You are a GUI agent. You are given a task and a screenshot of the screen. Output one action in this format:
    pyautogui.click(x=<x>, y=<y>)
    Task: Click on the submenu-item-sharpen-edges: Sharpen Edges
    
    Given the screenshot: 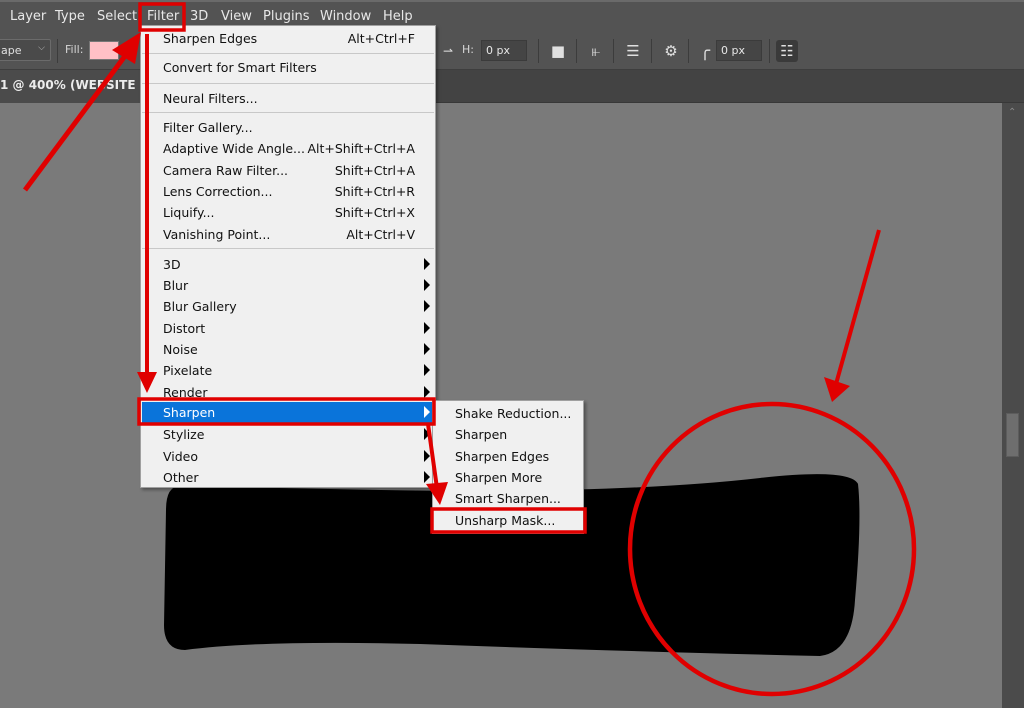 What is the action you would take?
    pyautogui.click(x=508, y=456)
    